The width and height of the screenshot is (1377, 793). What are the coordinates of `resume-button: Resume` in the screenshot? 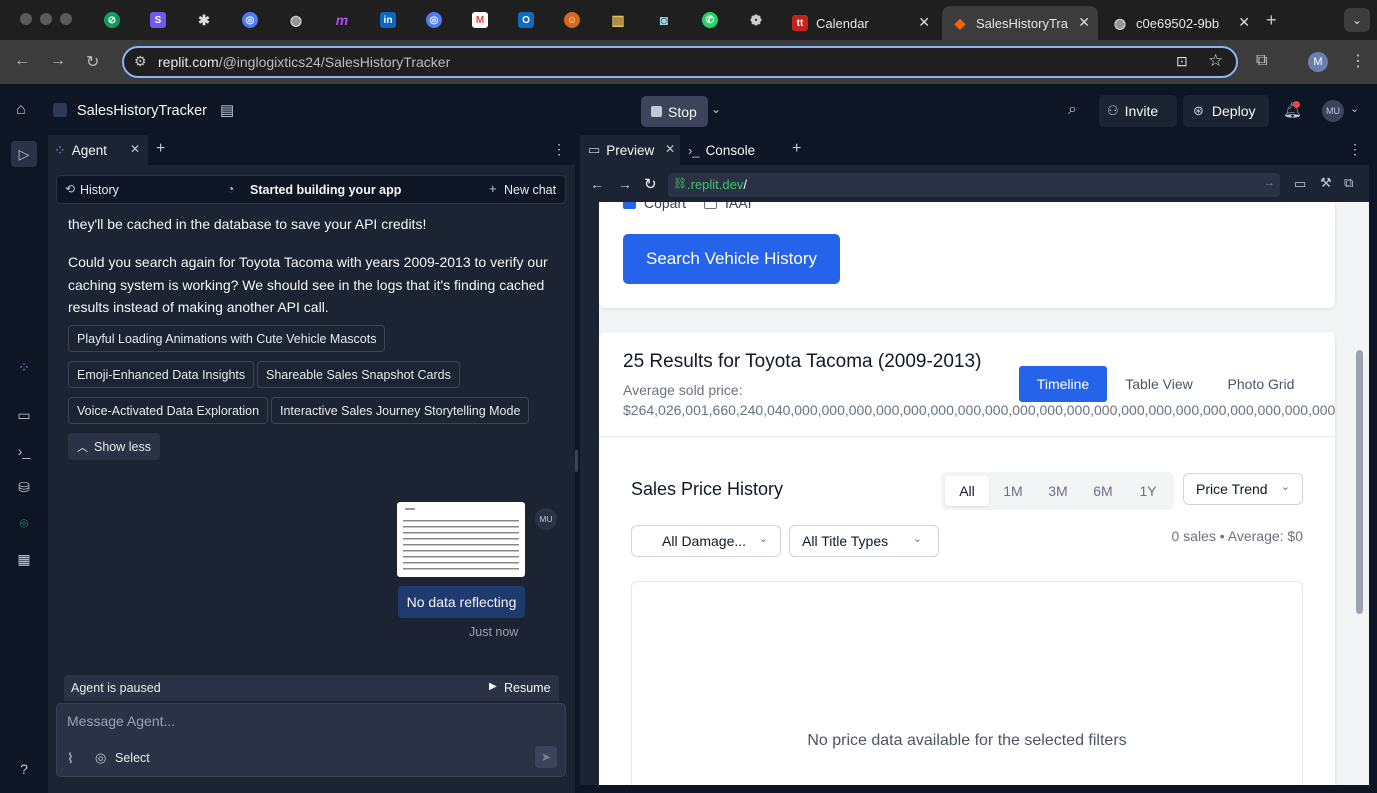 It's located at (527, 688).